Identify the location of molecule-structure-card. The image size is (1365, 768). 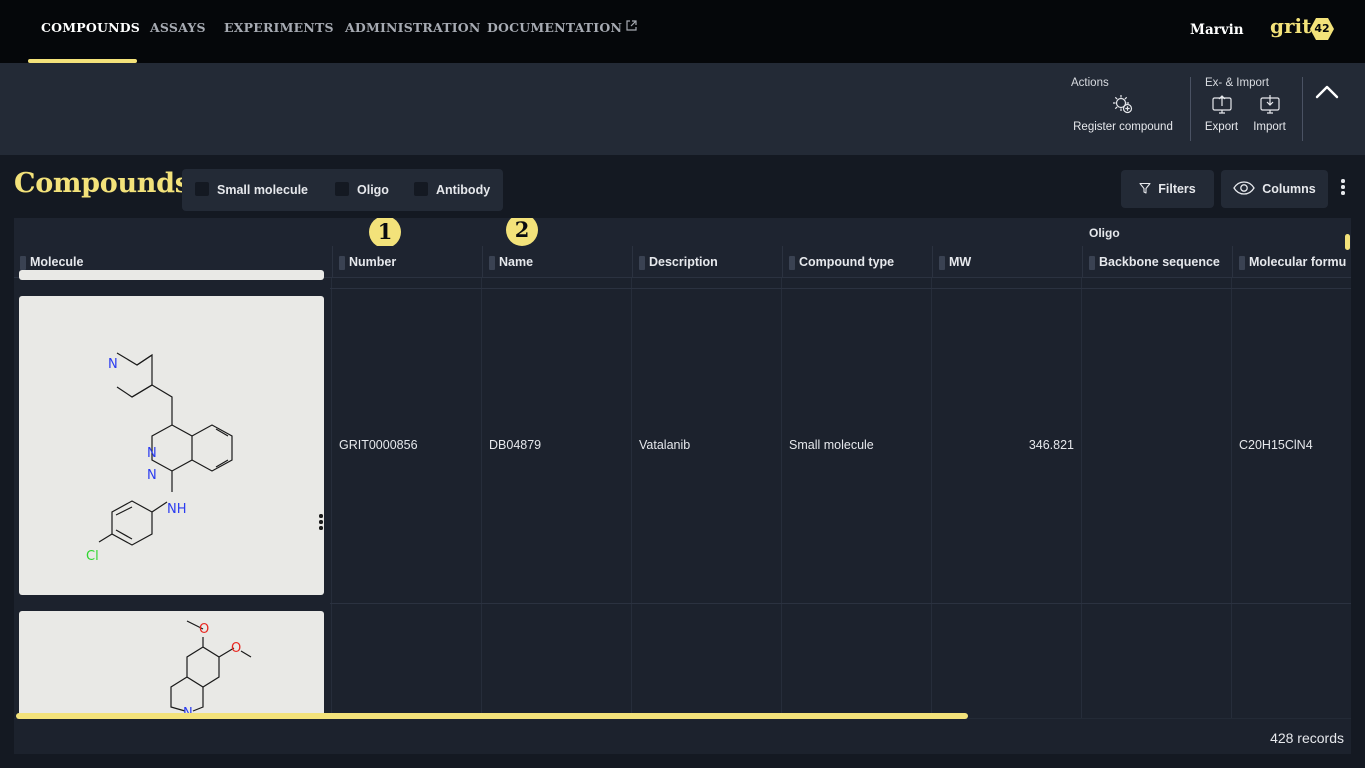
(171, 275).